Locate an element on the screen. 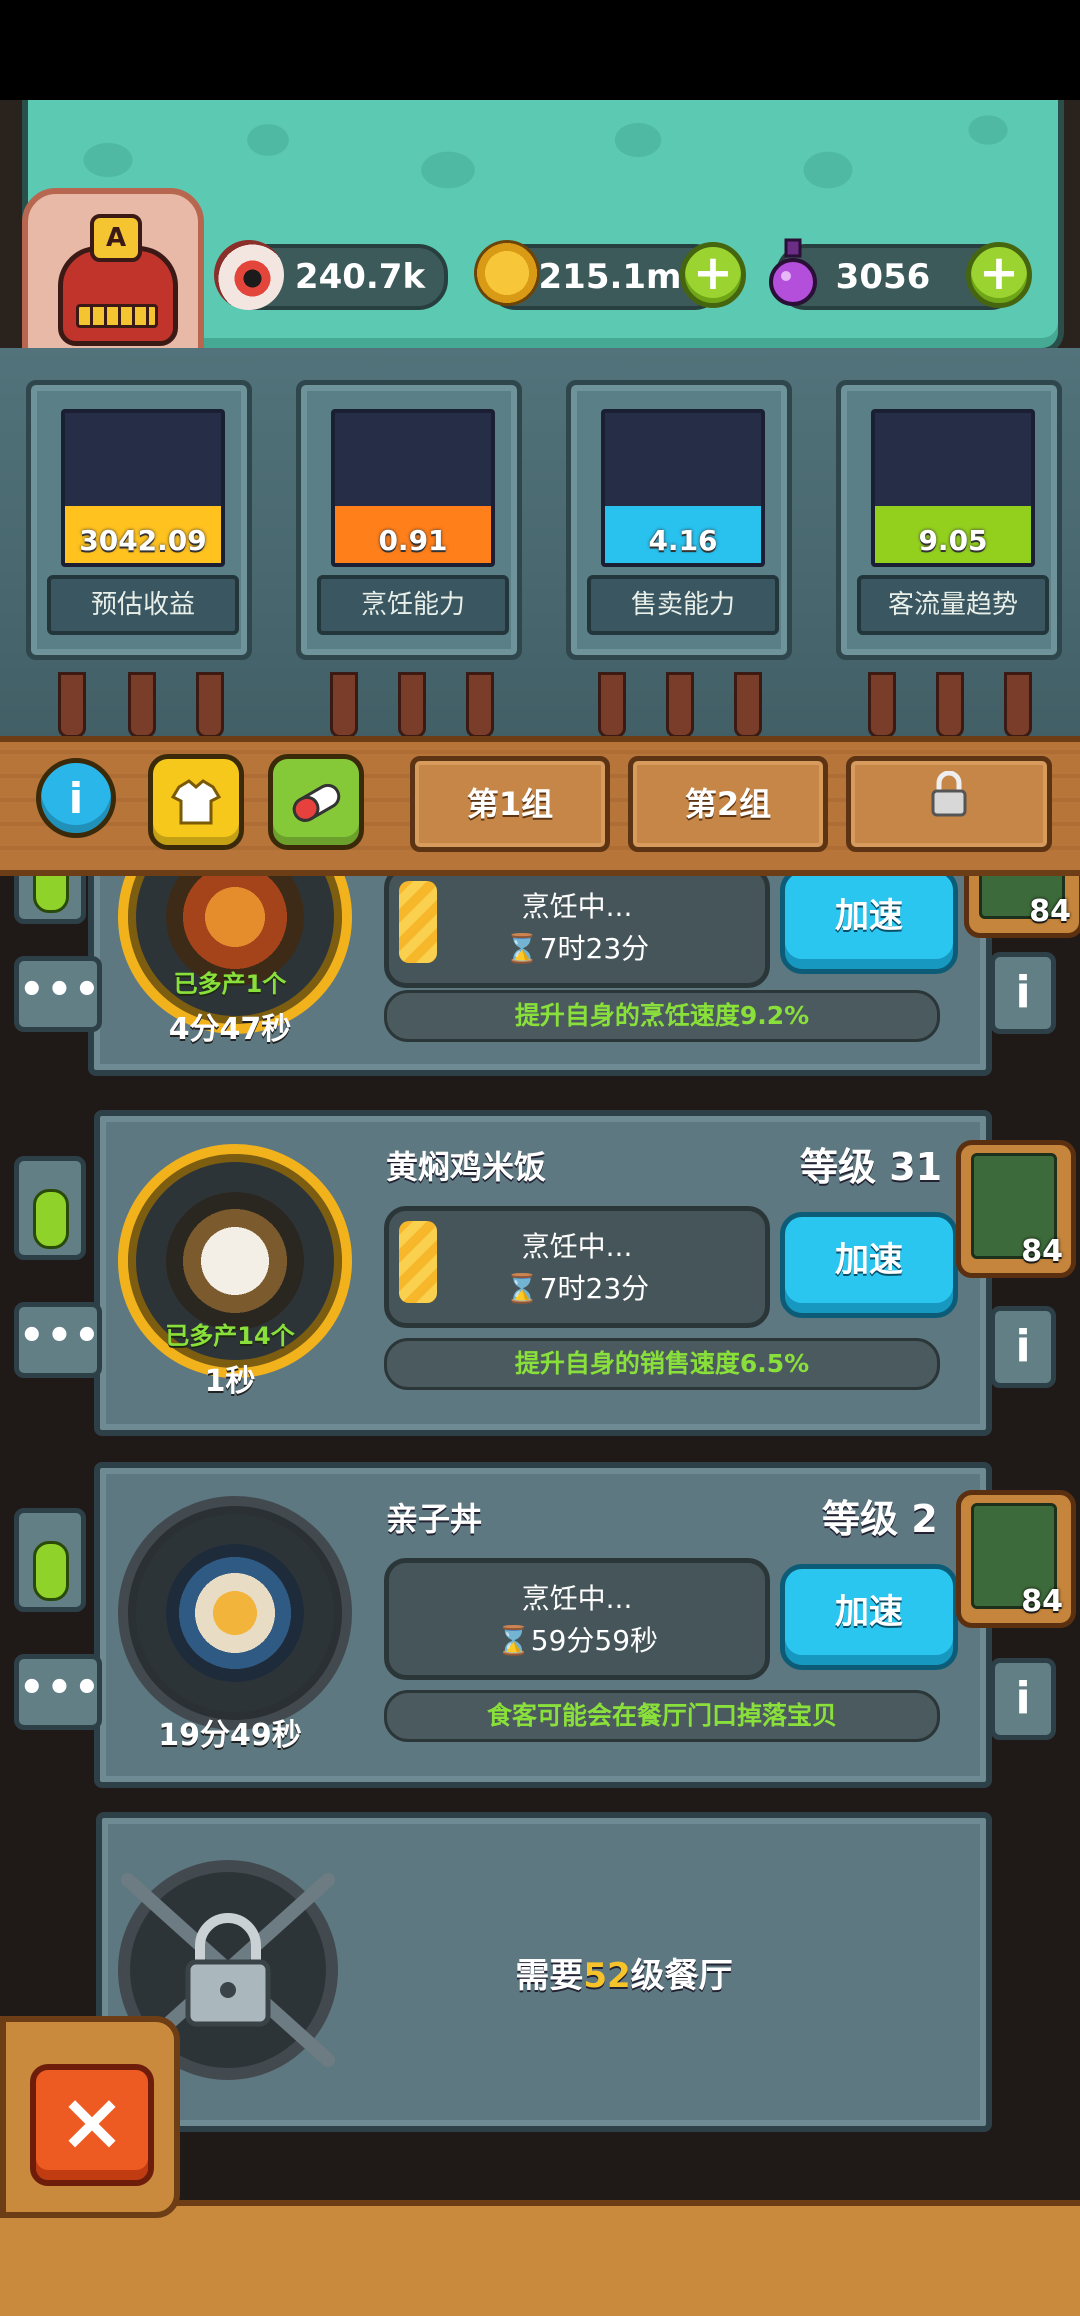 Image resolution: width=1080 pixels, height=2316 pixels. effect-description: 食客可能会在餐厅门口掉落宝贝 is located at coordinates (662, 1716).